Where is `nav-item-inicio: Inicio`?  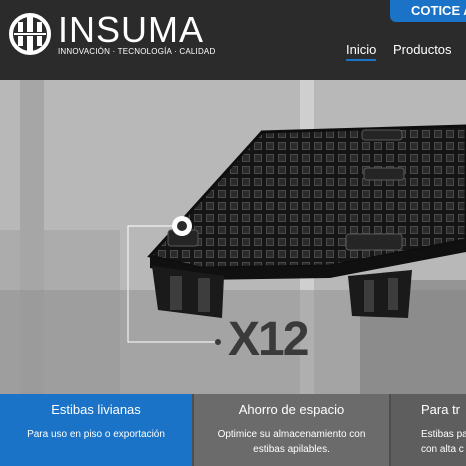
nav-item-inicio: Inicio is located at coordinates (361, 49).